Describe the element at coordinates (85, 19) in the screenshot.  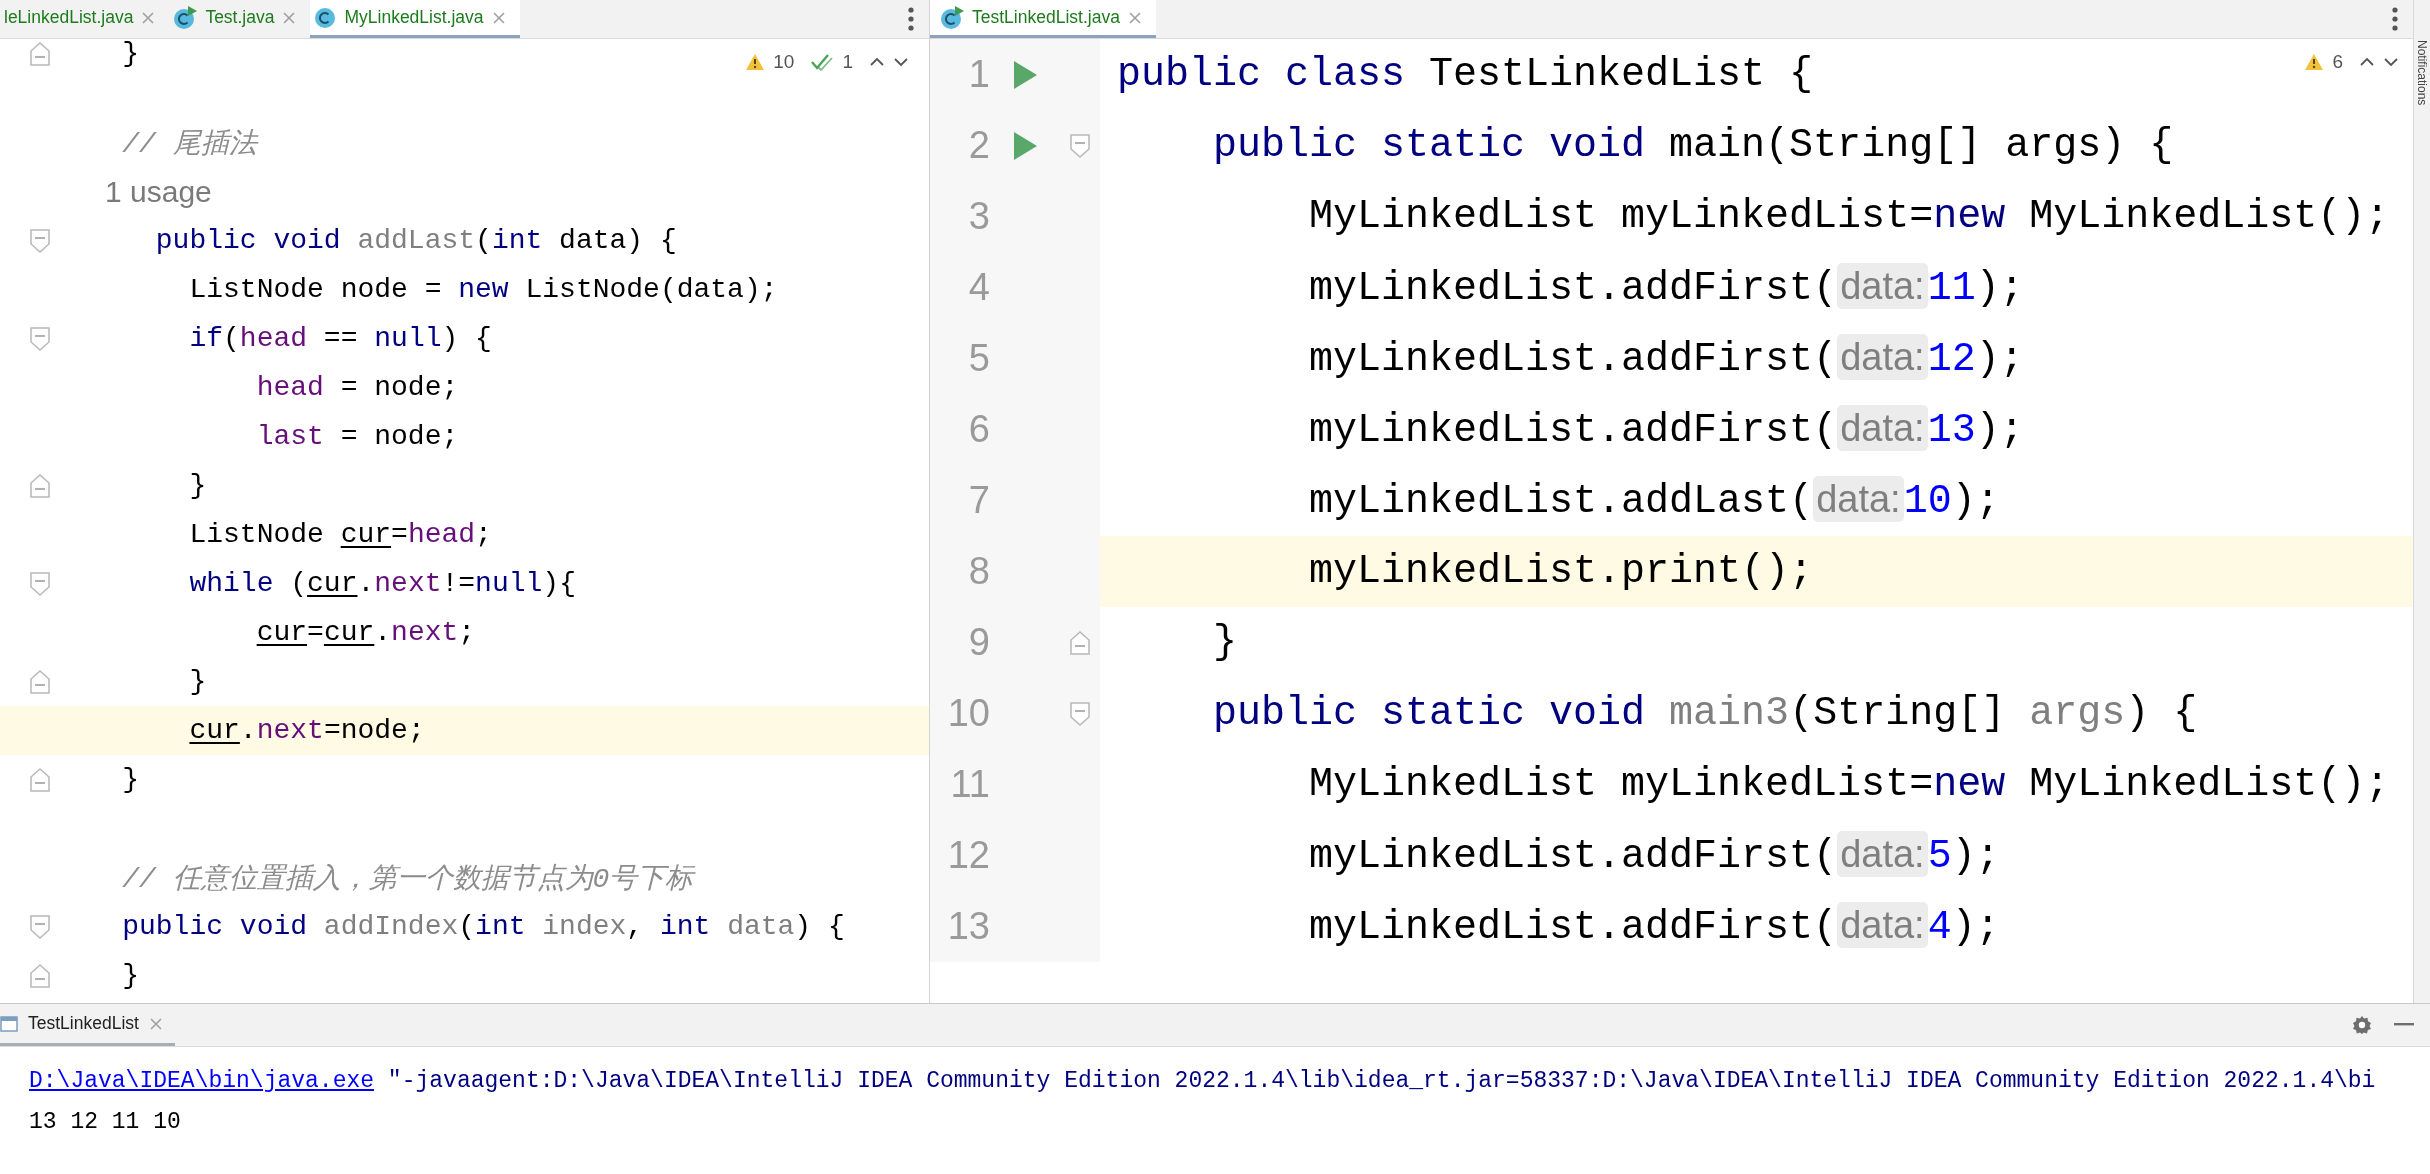
I see `editor-tab: leLinkedList.java` at that location.